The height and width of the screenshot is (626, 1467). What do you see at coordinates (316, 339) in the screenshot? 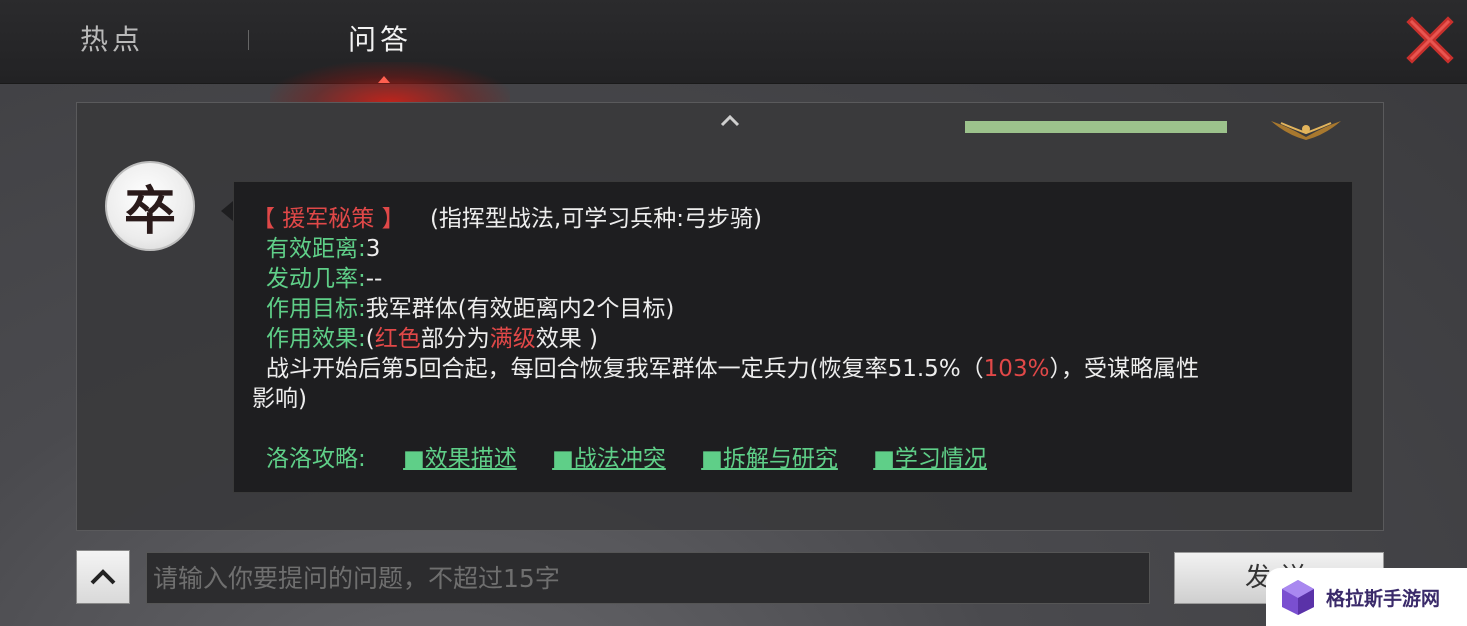
I see `effect-label: 作用效果:` at bounding box center [316, 339].